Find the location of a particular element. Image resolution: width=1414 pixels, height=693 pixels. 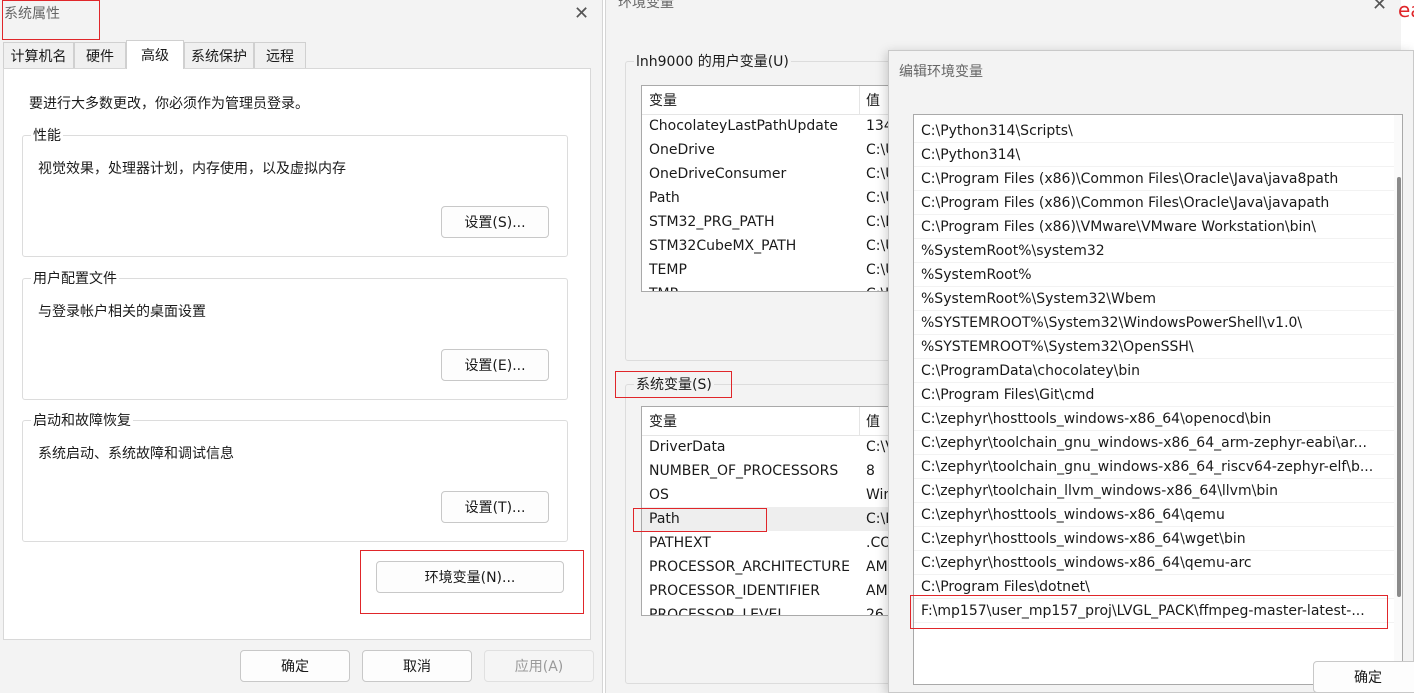

table-row: PROCESSOR_ARCHITECTURE AM is located at coordinates (768, 567).